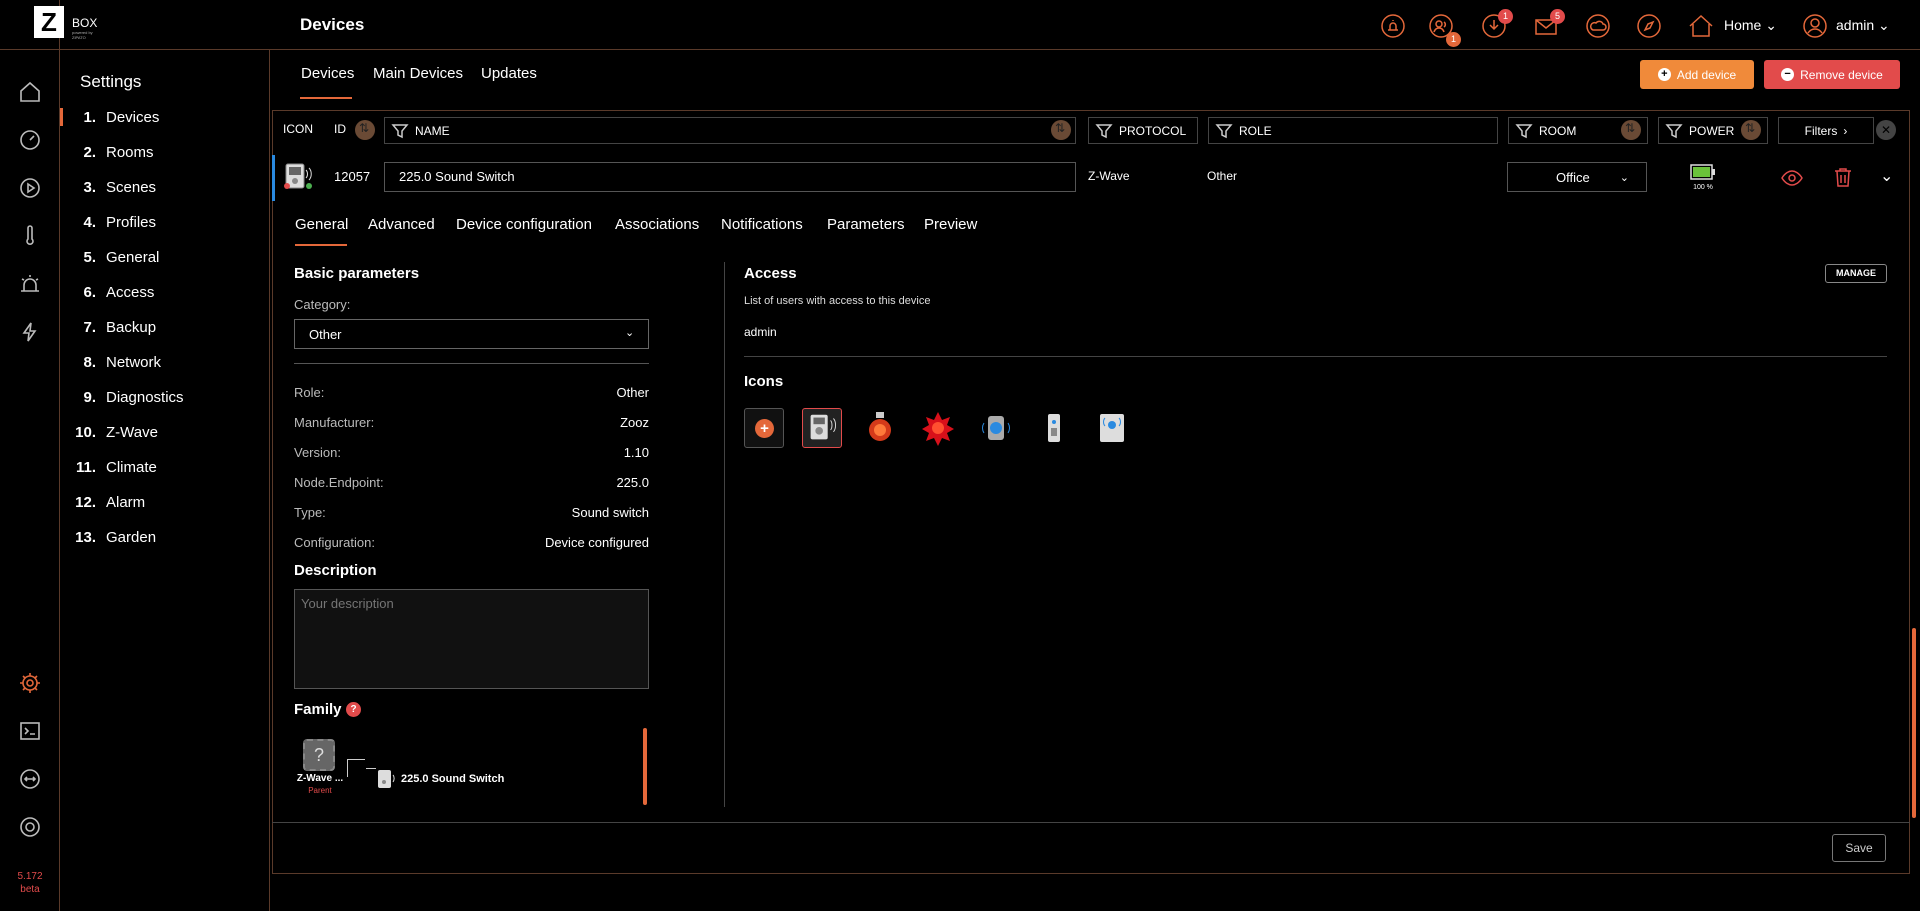  I want to click on users-badge: 1, so click(1453, 39).